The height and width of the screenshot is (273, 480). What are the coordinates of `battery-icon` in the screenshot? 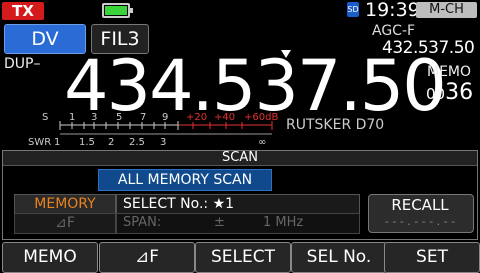 It's located at (117, 10).